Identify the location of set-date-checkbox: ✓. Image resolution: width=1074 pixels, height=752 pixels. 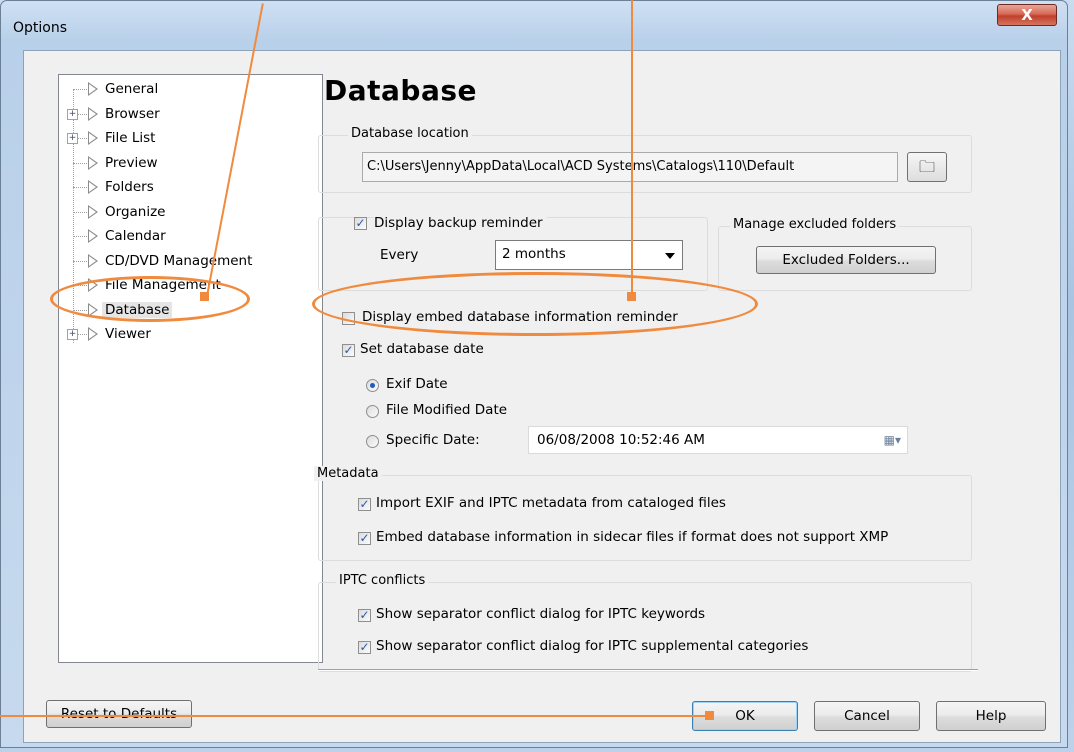
(348, 350).